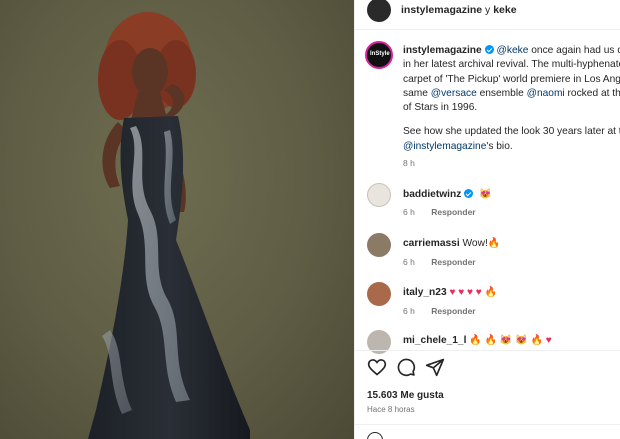  Describe the element at coordinates (406, 367) in the screenshot. I see `comment-icon` at that location.